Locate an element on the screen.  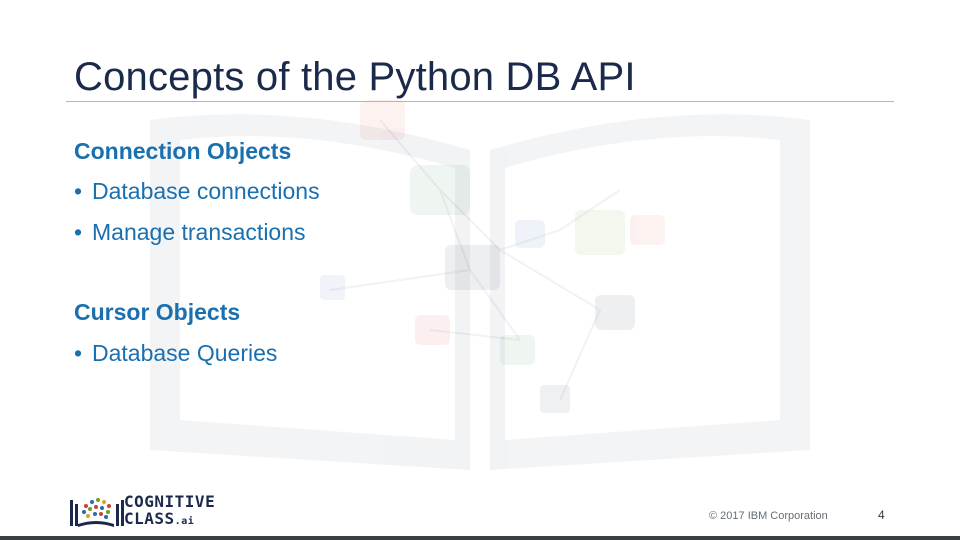
list-item: • Database Queries is located at coordinates (175, 353).